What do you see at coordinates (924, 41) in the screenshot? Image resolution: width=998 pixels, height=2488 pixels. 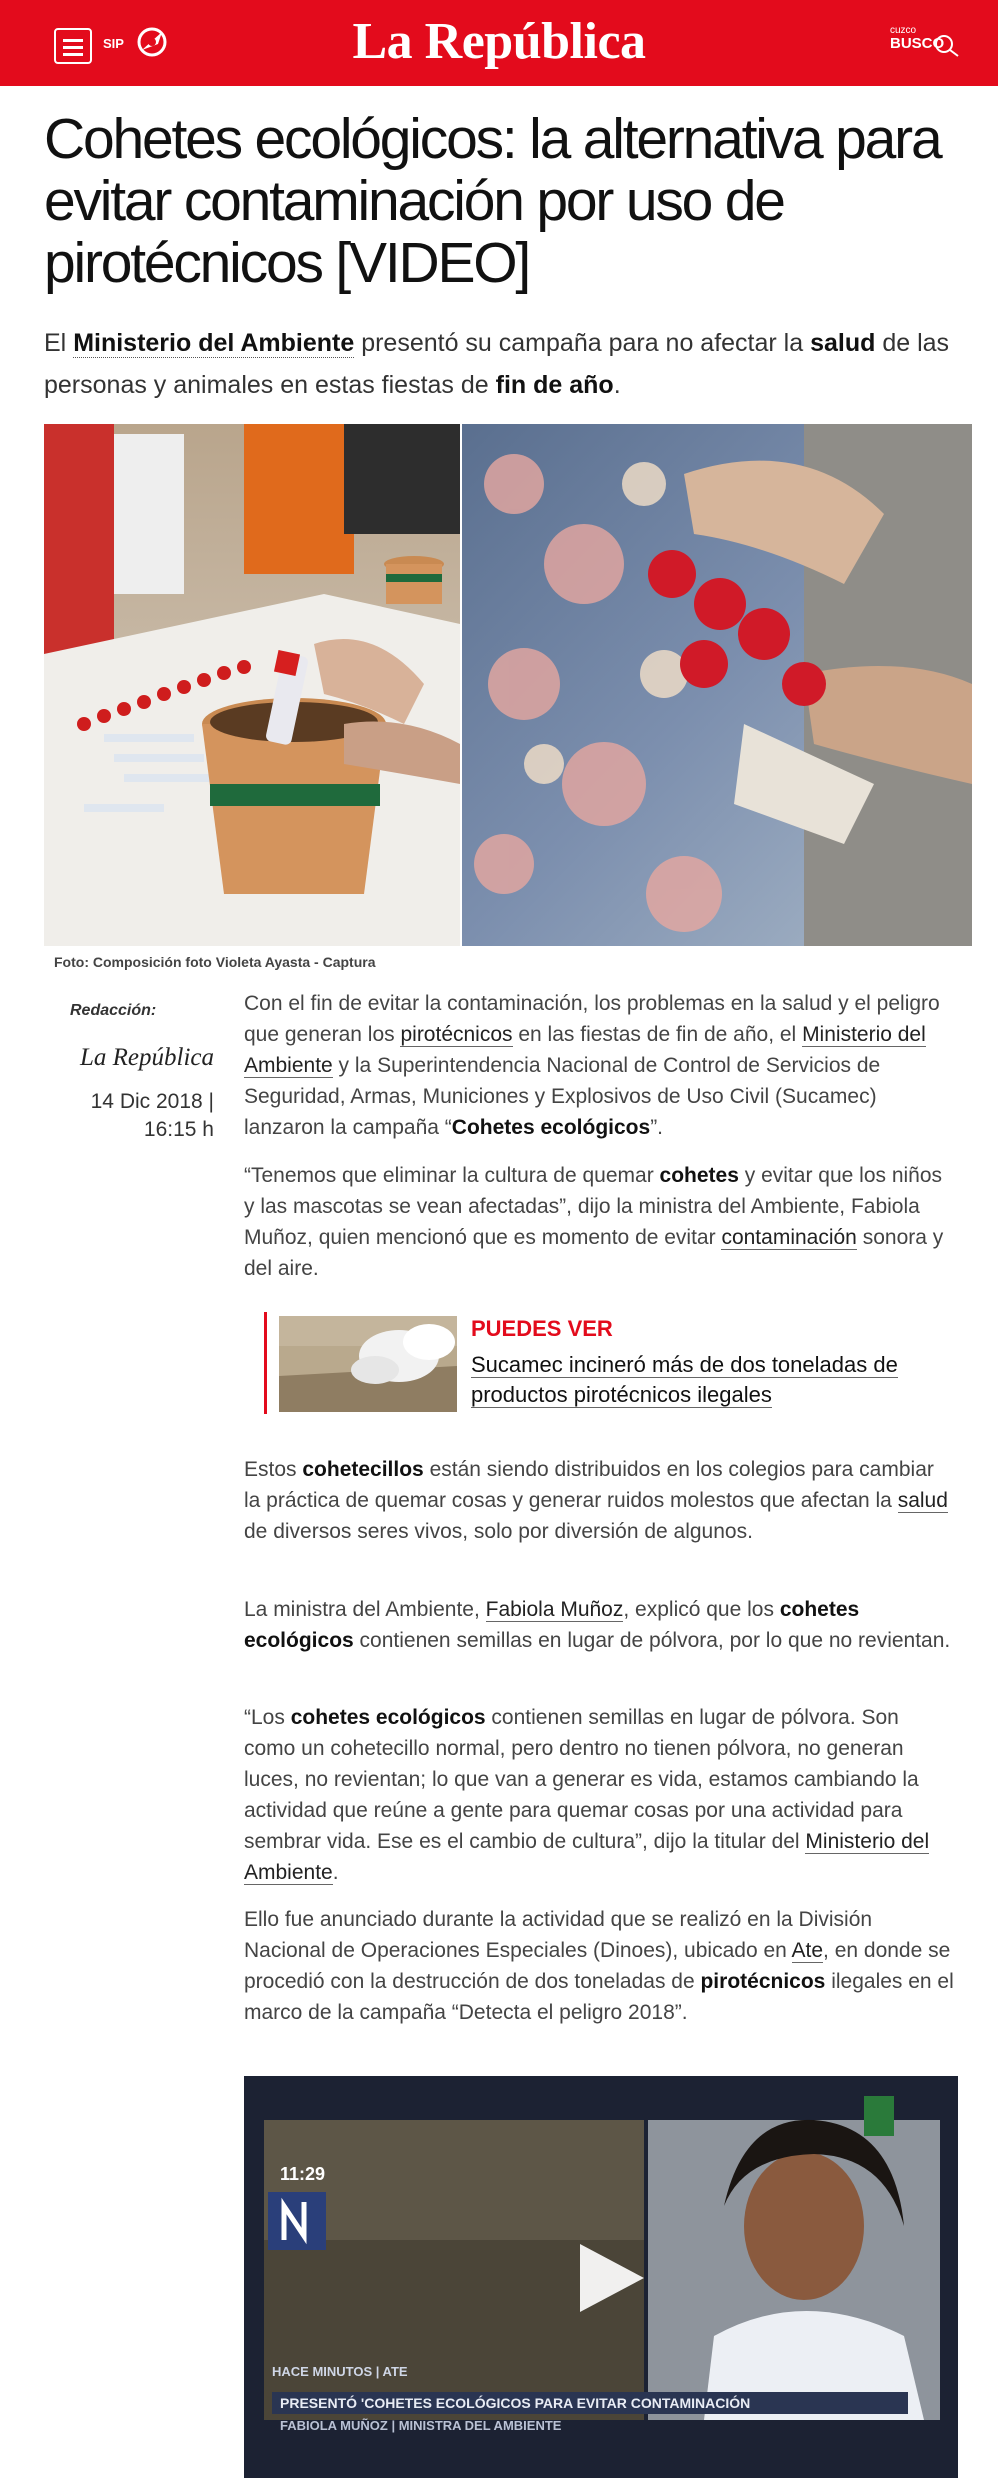 I see `cuzco-busco-link: cuzco BUSCO` at bounding box center [924, 41].